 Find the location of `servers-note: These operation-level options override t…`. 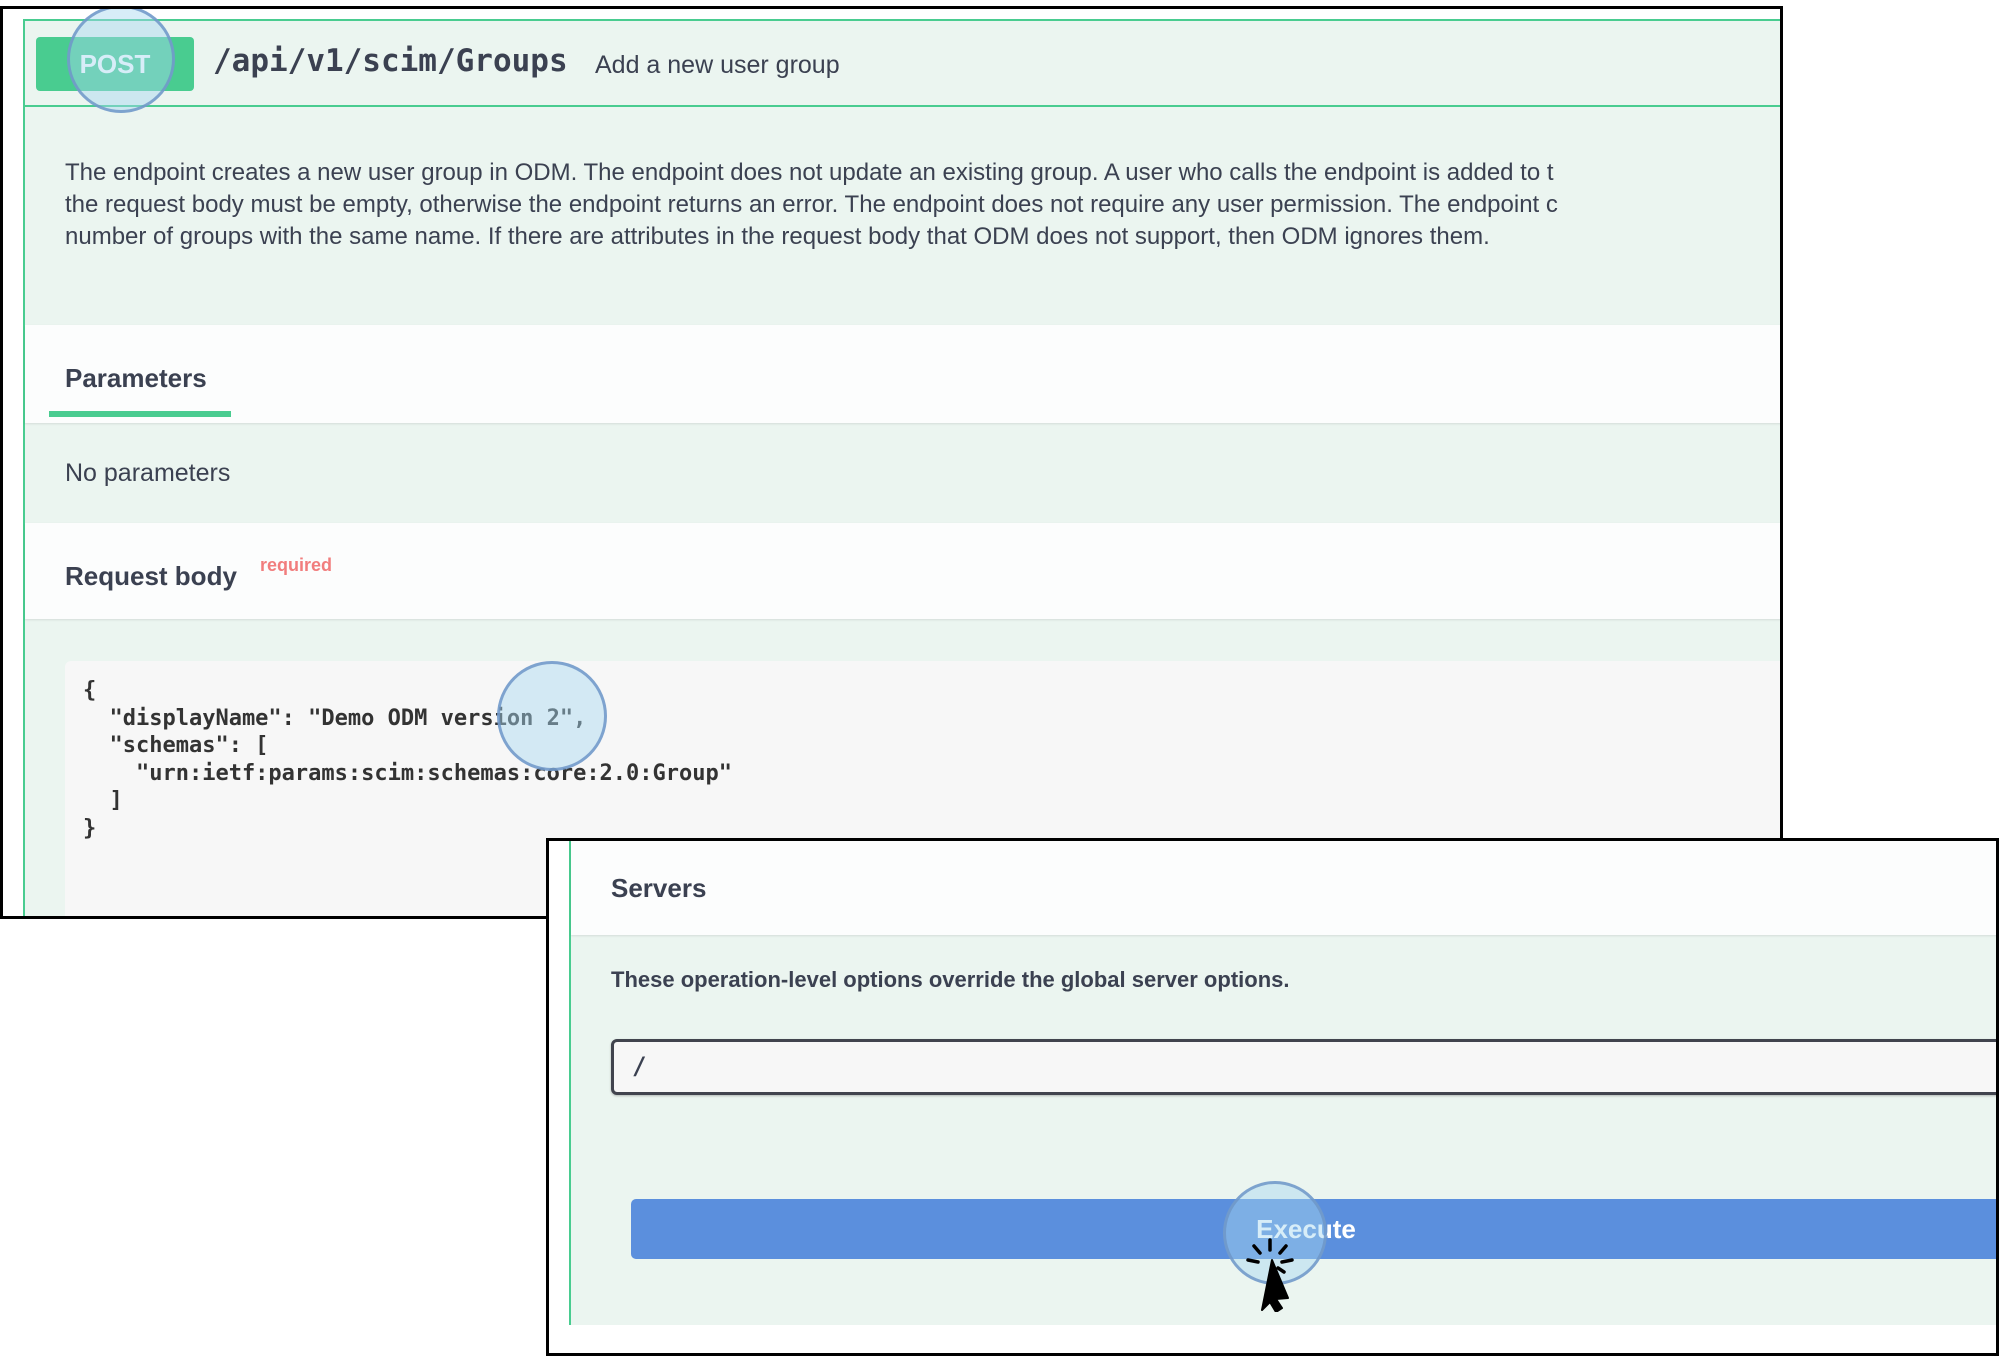

servers-note: These operation-level options override t… is located at coordinates (950, 979).